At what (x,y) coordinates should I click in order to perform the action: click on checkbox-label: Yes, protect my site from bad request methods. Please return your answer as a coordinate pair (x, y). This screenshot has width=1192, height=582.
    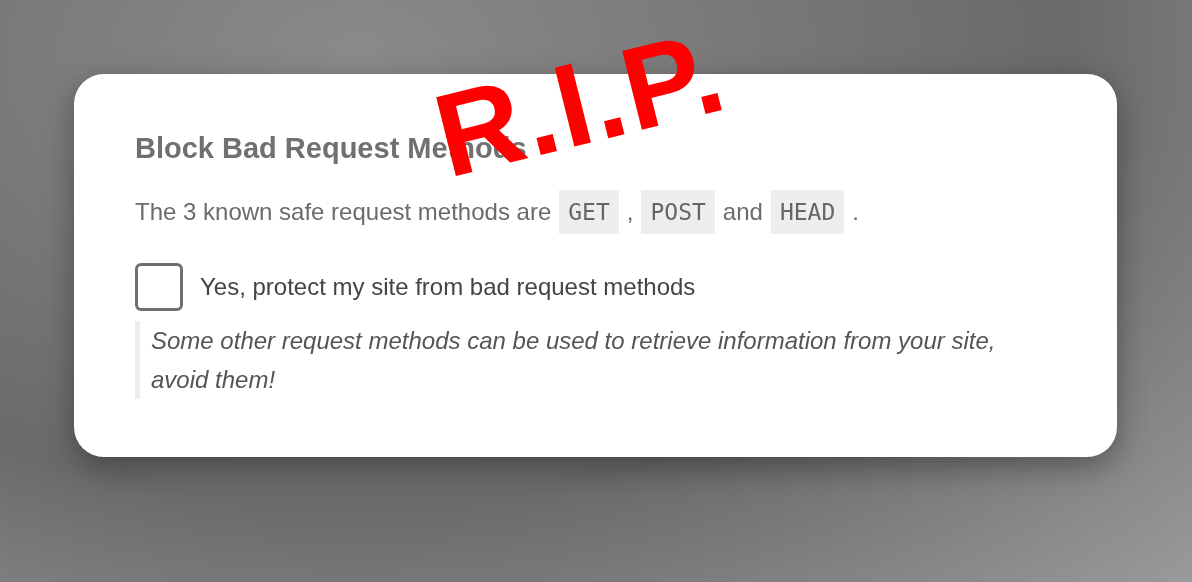
    Looking at the image, I should click on (448, 287).